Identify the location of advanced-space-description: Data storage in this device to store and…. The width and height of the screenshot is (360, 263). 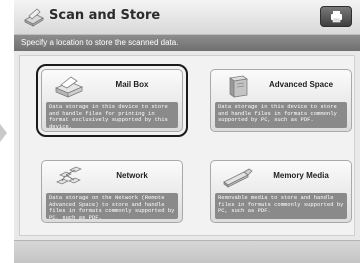
(281, 115).